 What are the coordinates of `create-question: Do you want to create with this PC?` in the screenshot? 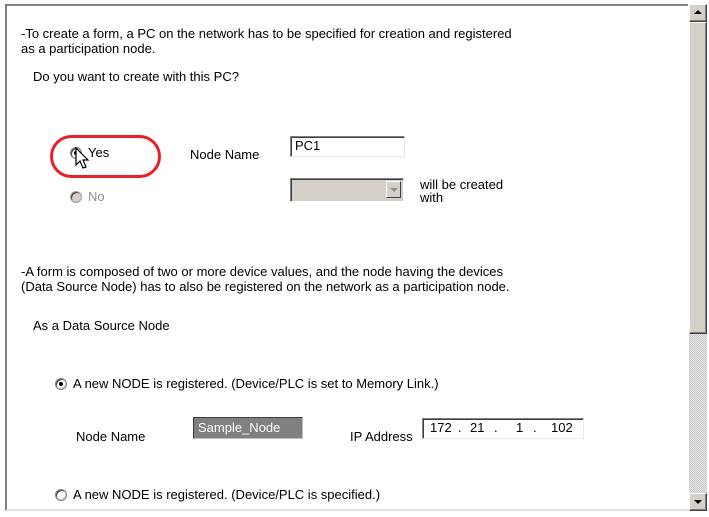 It's located at (136, 76).